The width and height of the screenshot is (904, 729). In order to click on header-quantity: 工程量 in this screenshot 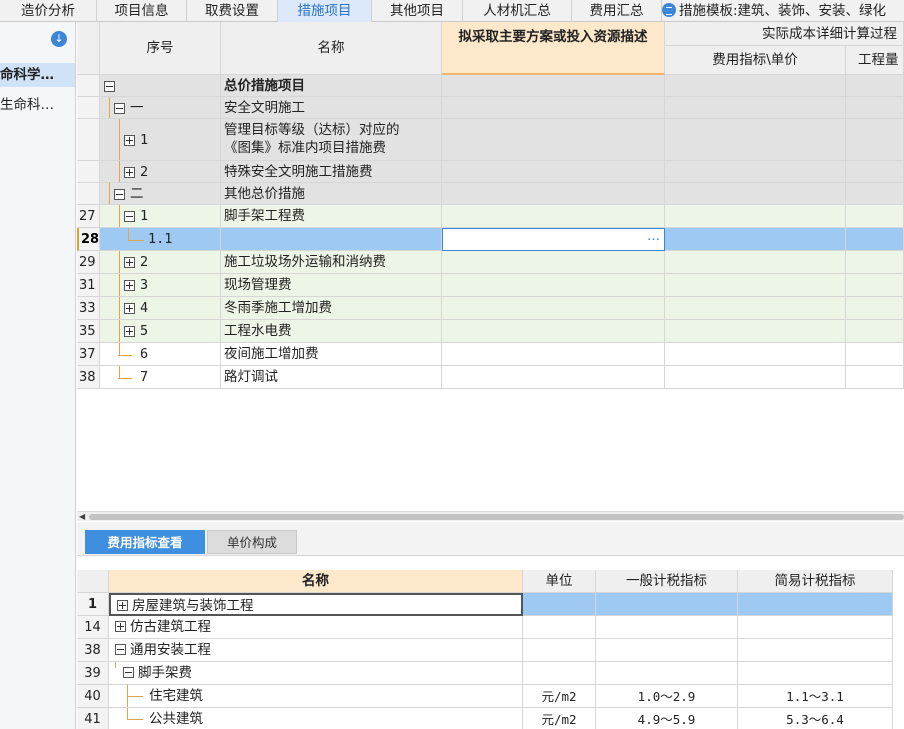, I will do `click(875, 60)`.